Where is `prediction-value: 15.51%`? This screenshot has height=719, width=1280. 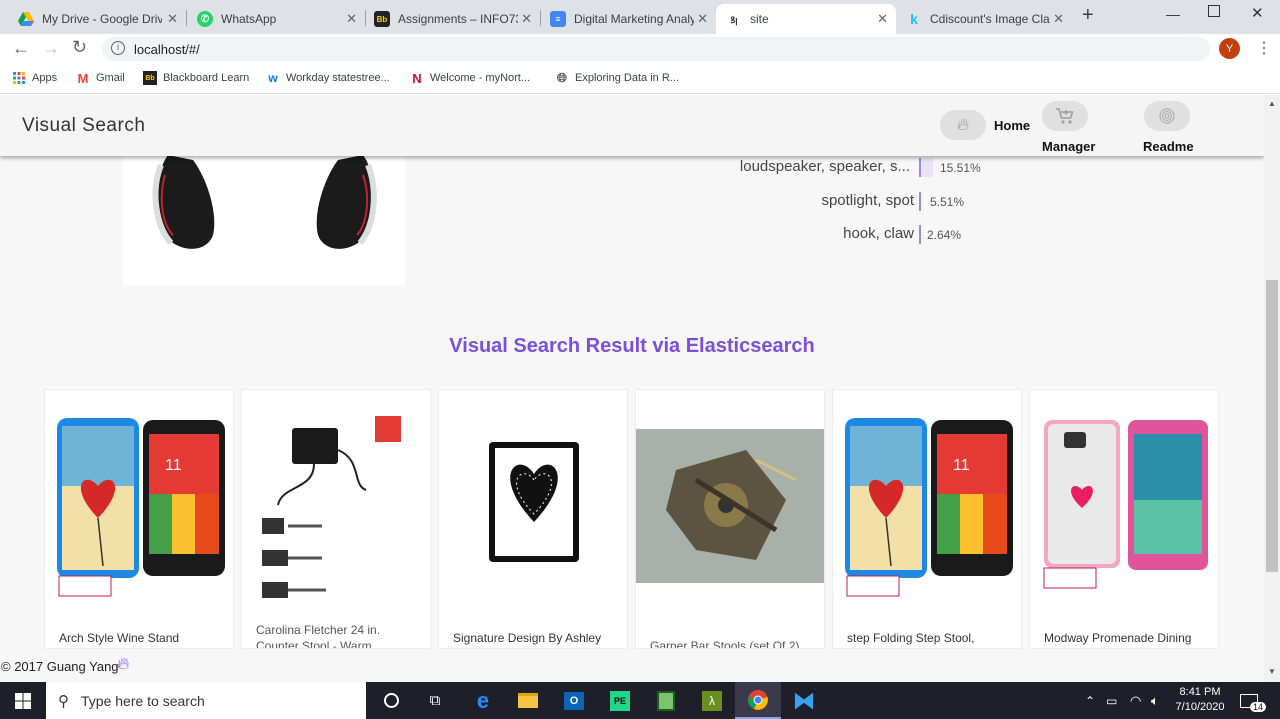 prediction-value: 15.51% is located at coordinates (960, 168).